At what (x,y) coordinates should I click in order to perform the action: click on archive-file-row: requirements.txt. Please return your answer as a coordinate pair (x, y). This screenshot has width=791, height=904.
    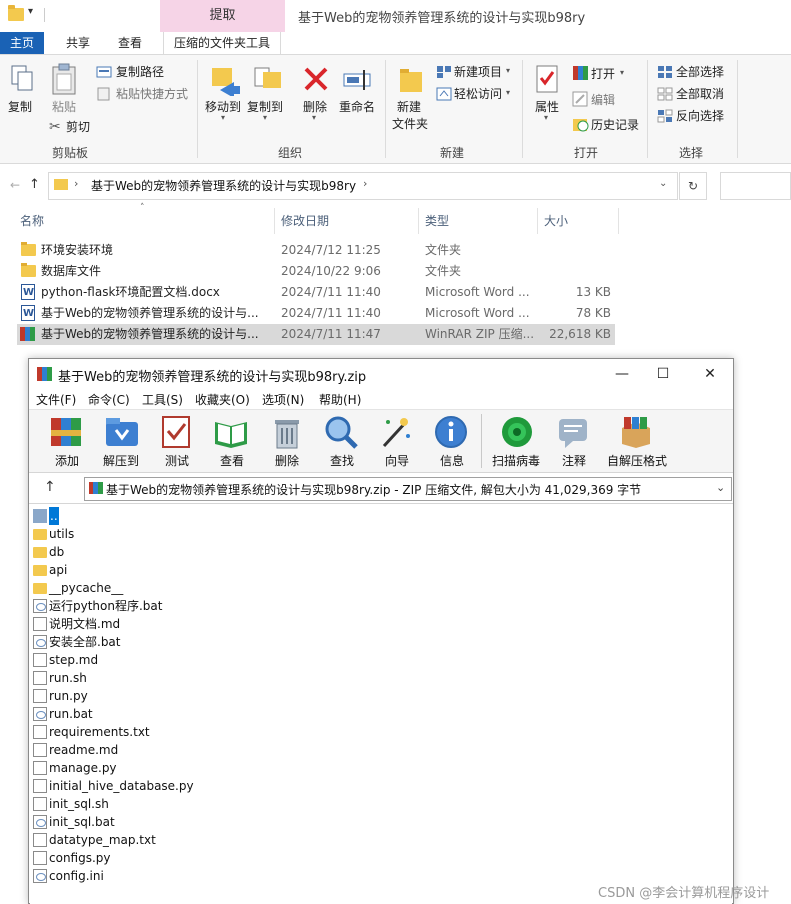
    Looking at the image, I should click on (372, 732).